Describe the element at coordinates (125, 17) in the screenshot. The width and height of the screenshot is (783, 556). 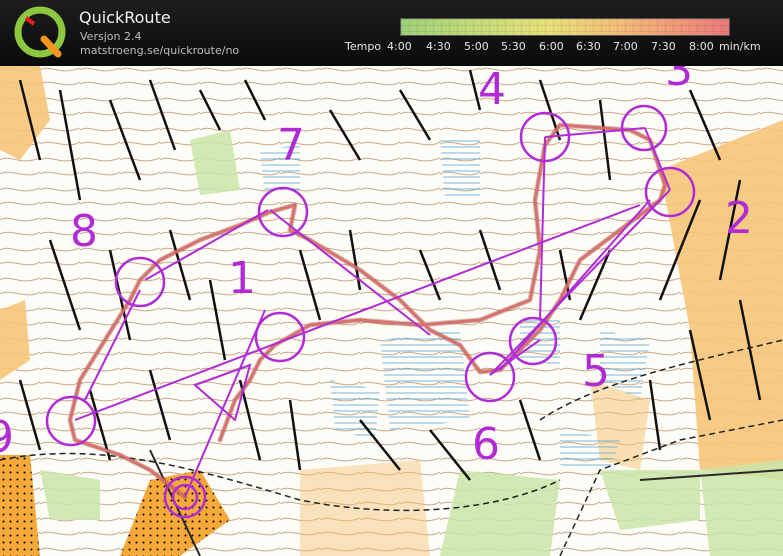
I see `app-title: QuickRoute` at that location.